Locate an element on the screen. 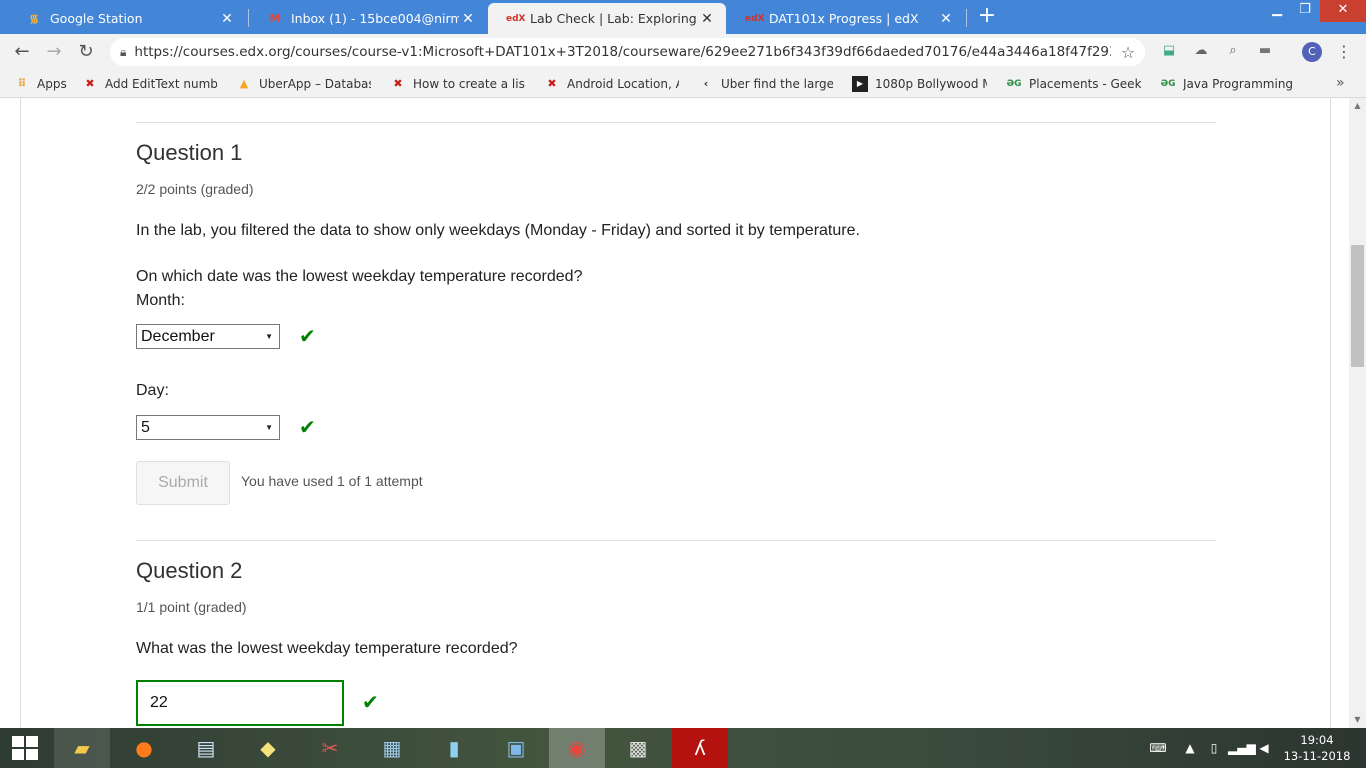 The width and height of the screenshot is (1366, 768). tab-lab-check: edX Lab Check | Lab: Exploring Data | ✕ is located at coordinates (607, 18).